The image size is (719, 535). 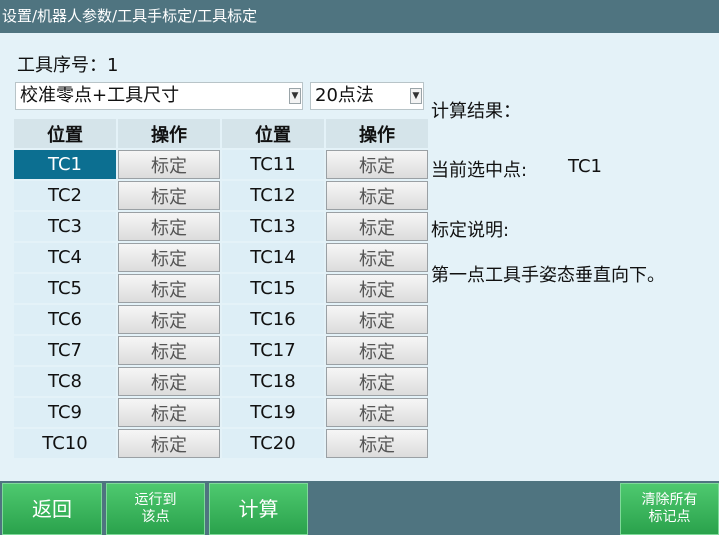 What do you see at coordinates (169, 195) in the screenshot?
I see `calibrate-button-tc2: 标定` at bounding box center [169, 195].